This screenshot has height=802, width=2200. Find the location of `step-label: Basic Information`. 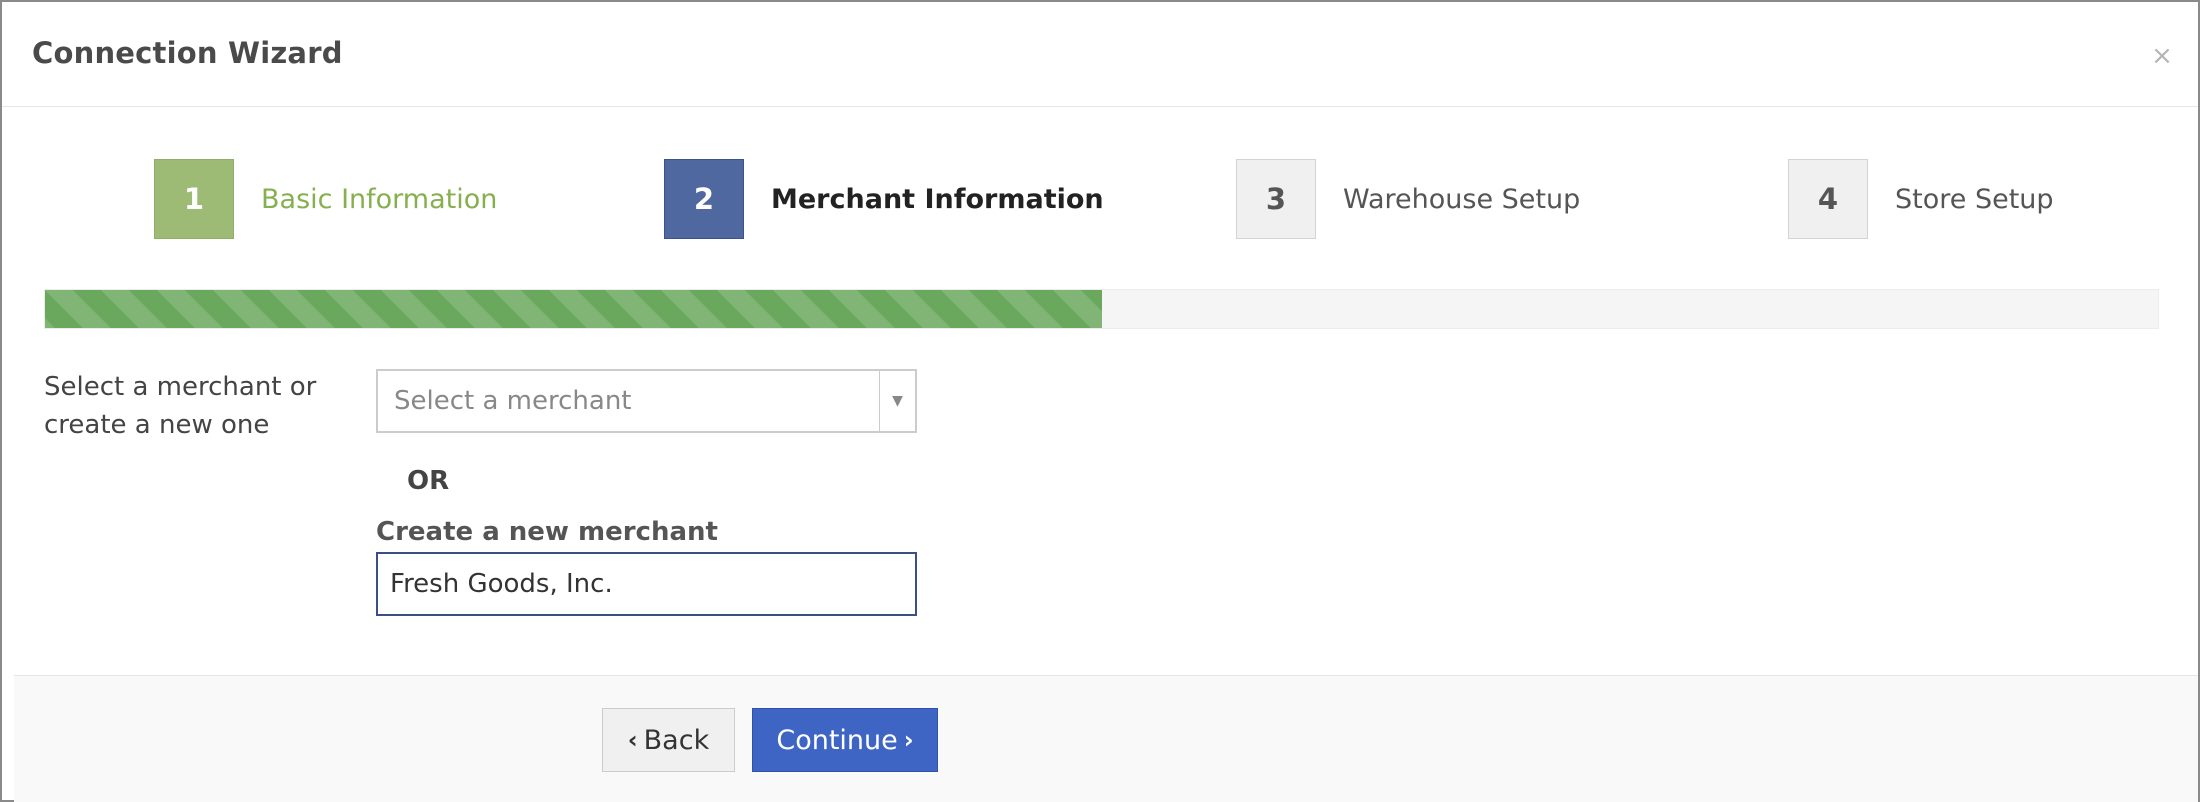

step-label: Basic Information is located at coordinates (379, 199).